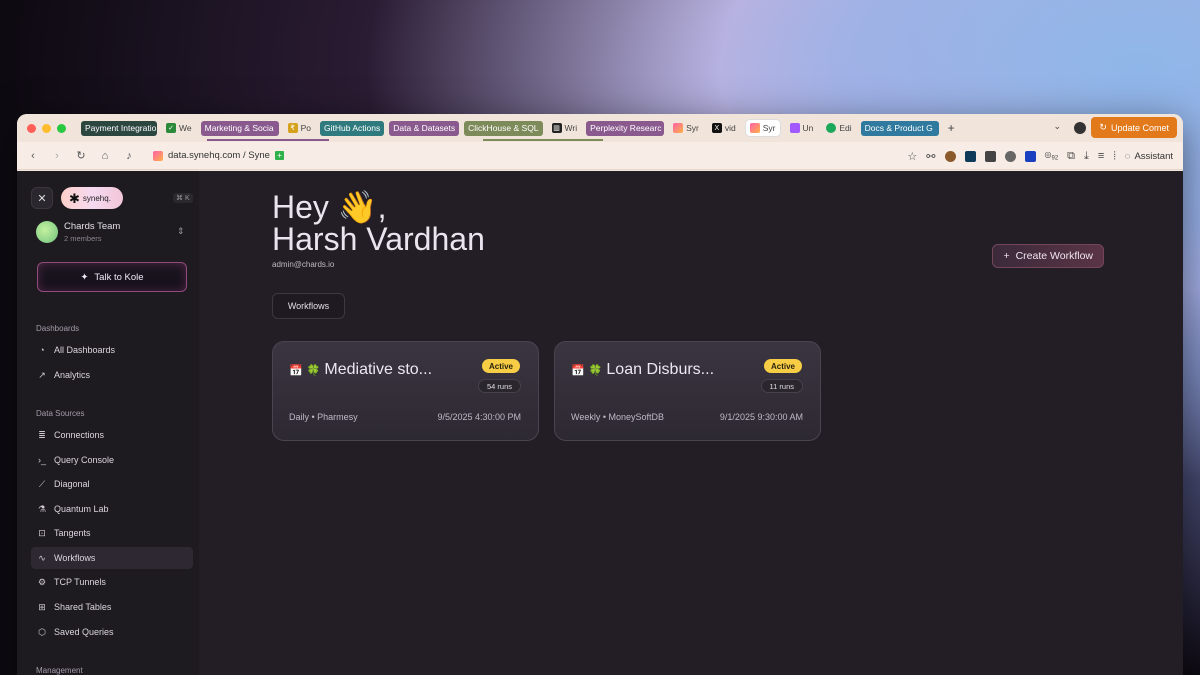 The width and height of the screenshot is (1200, 675). What do you see at coordinates (239, 128) in the screenshot?
I see `tab-group-marketing: Marketing & Socia` at bounding box center [239, 128].